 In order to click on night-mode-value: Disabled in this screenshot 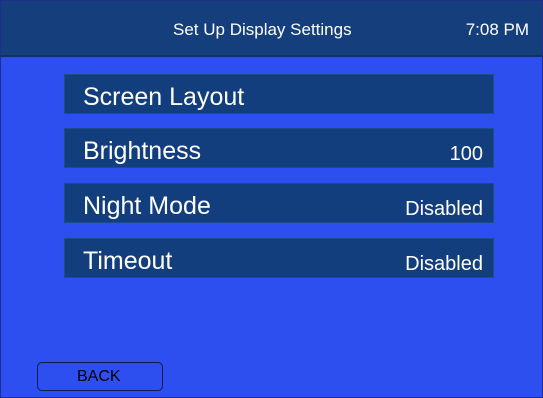, I will do `click(444, 209)`.